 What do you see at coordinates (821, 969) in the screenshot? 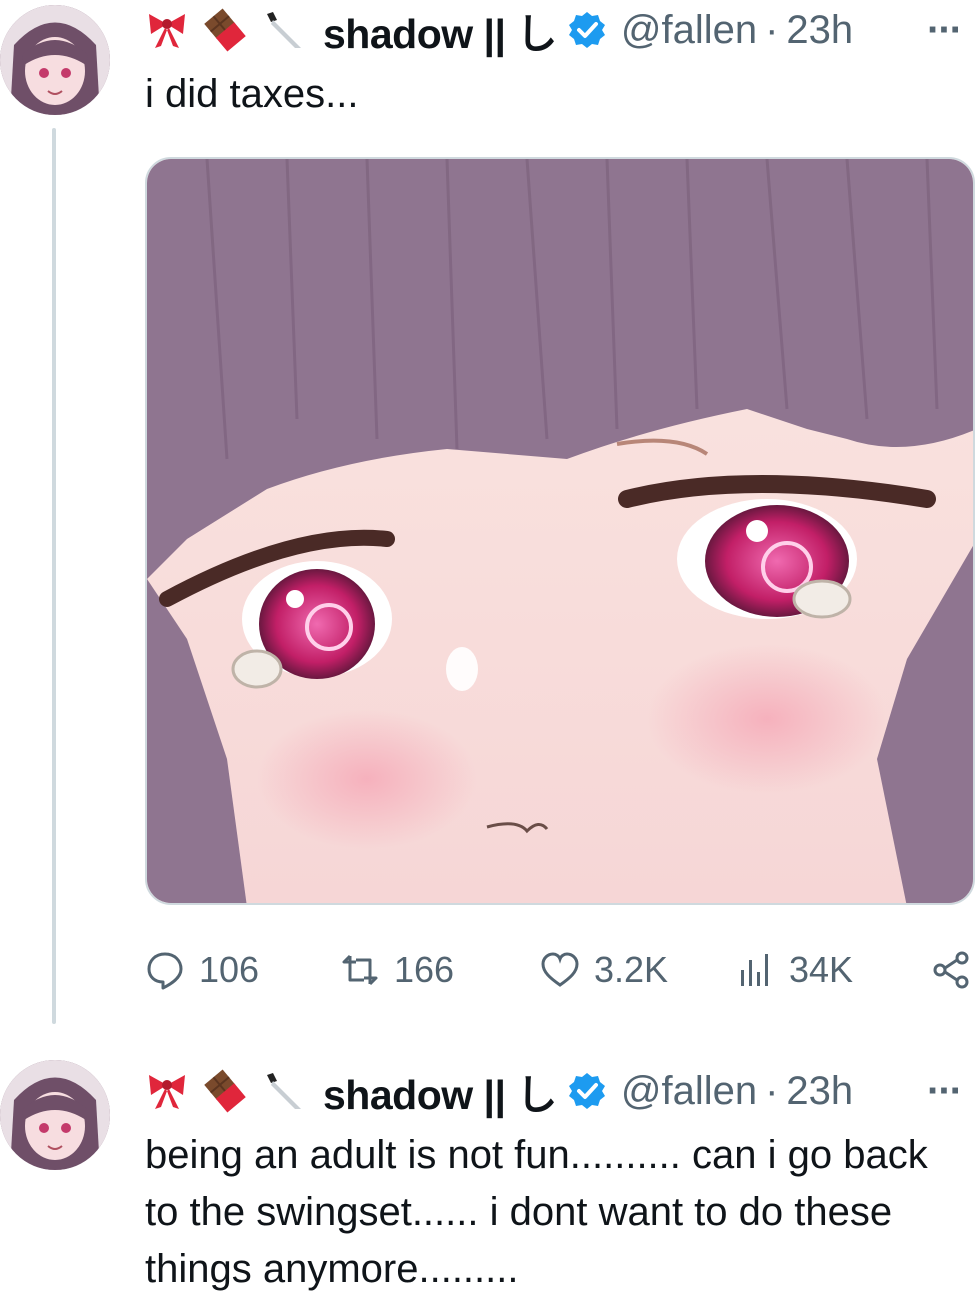
I see `view-count: 34K` at bounding box center [821, 969].